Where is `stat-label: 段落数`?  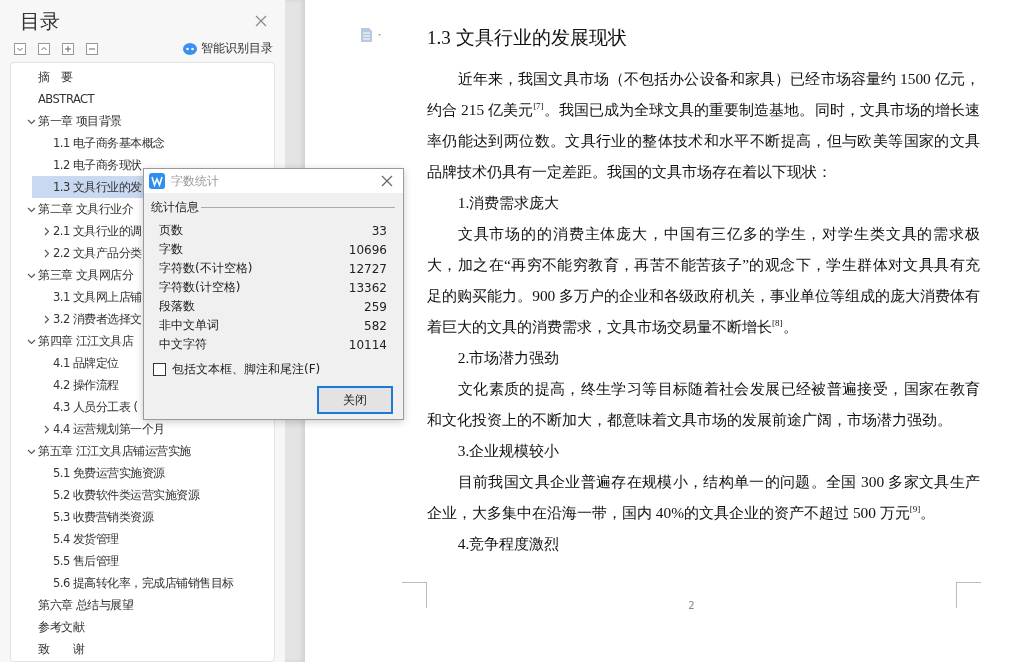
stat-label: 段落数 is located at coordinates (177, 306).